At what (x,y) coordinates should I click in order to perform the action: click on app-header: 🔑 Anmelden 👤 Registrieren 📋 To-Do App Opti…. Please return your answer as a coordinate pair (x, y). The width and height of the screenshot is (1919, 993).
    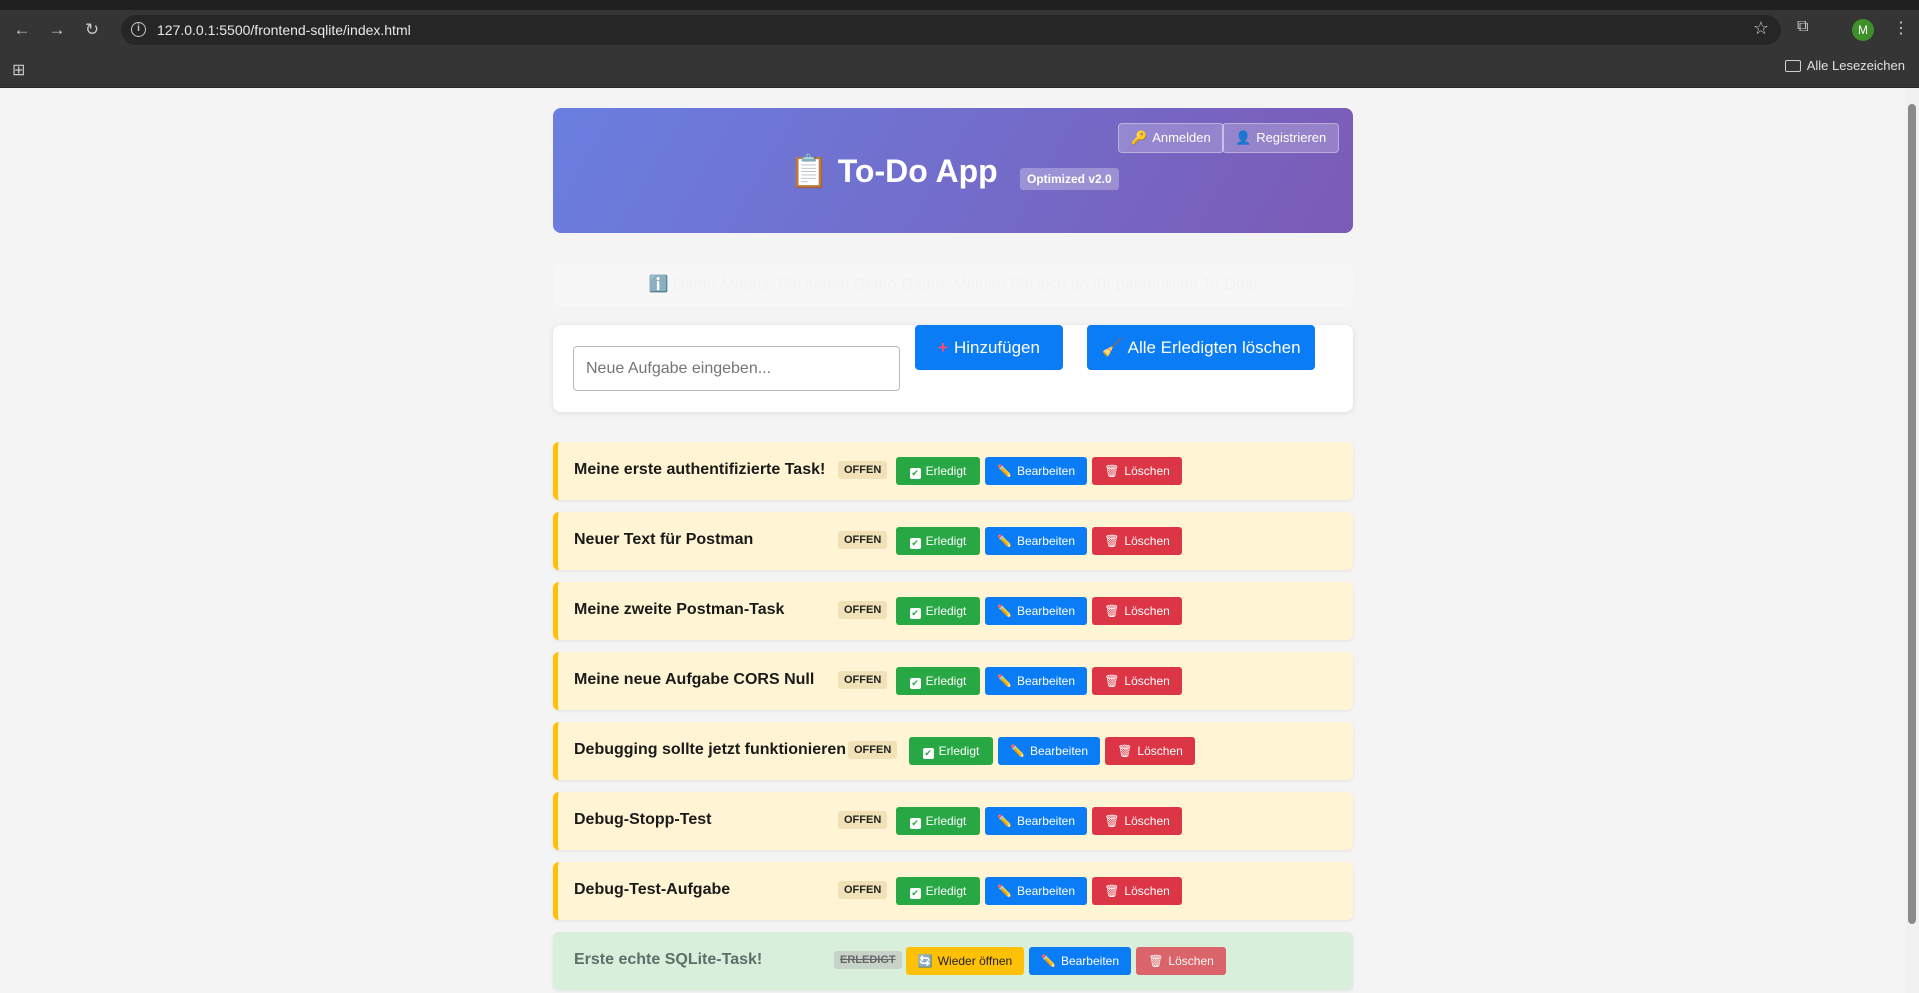
    Looking at the image, I should click on (953, 170).